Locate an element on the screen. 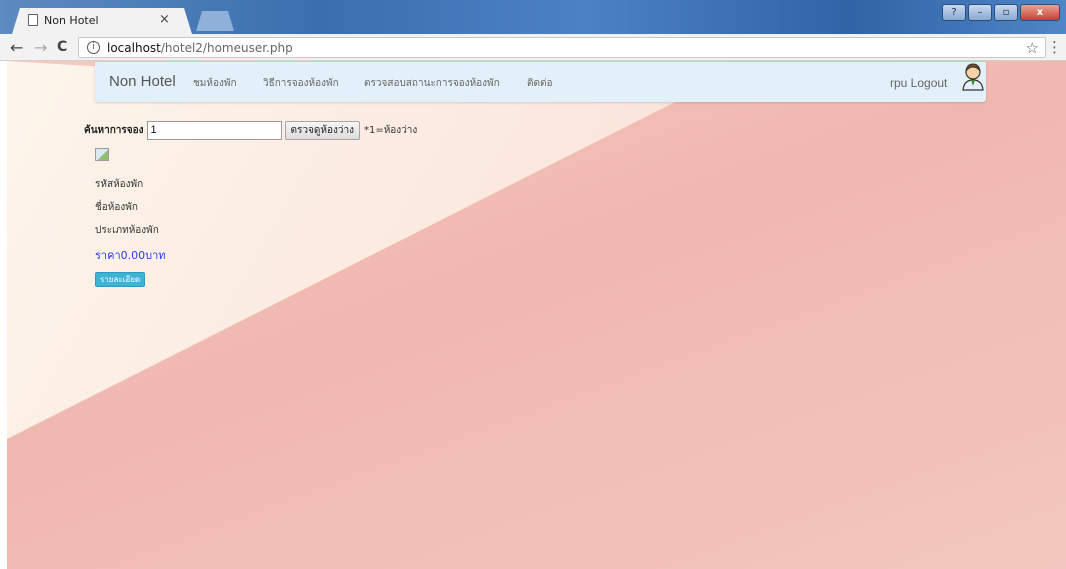 The width and height of the screenshot is (1066, 569). check-availability-button: ตรวจดูห้องว่าง is located at coordinates (322, 130).